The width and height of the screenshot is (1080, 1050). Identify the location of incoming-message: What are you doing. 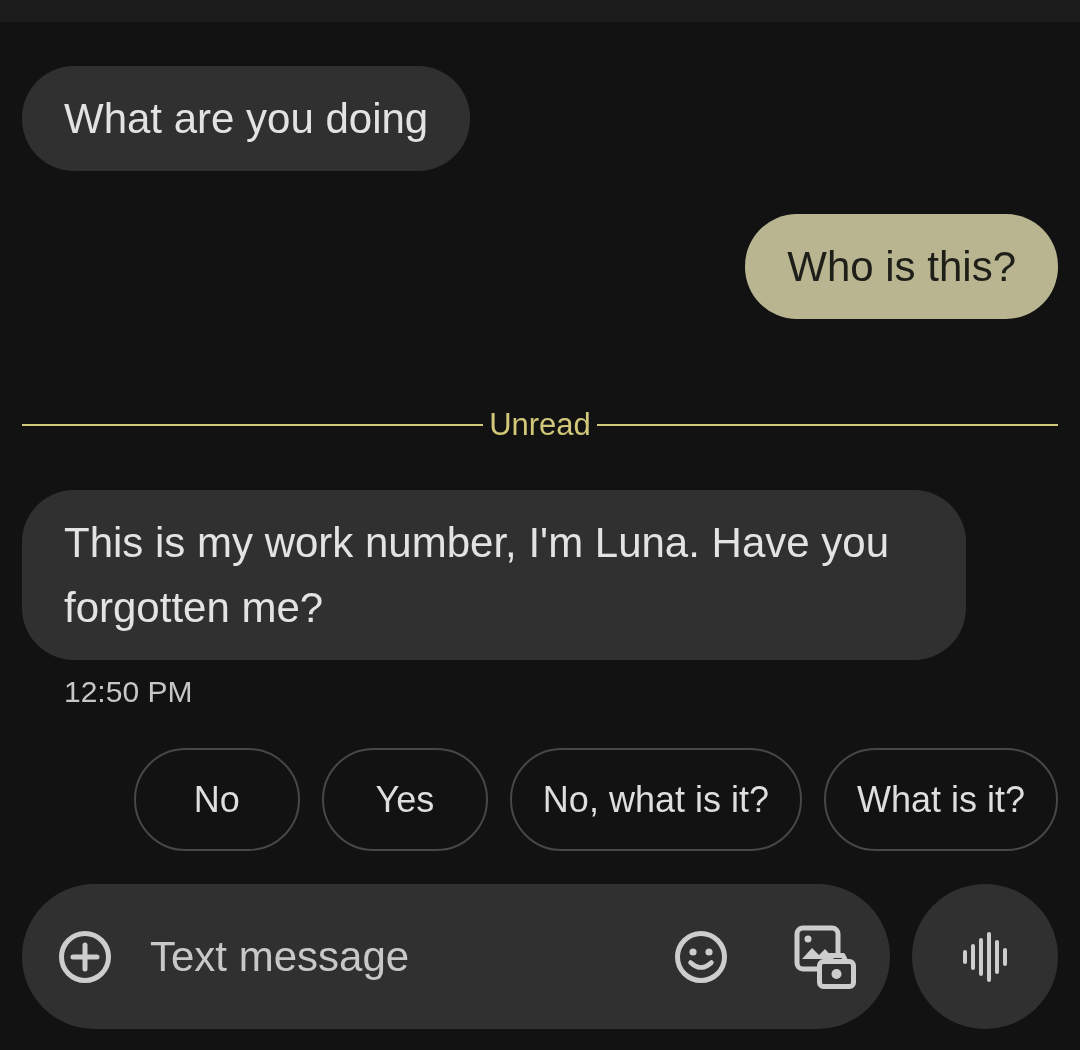
(246, 118).